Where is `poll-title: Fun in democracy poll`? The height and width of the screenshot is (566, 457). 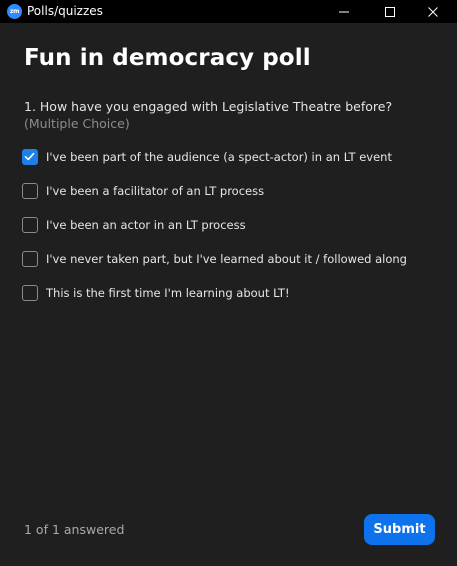
poll-title: Fun in democracy poll is located at coordinates (167, 58).